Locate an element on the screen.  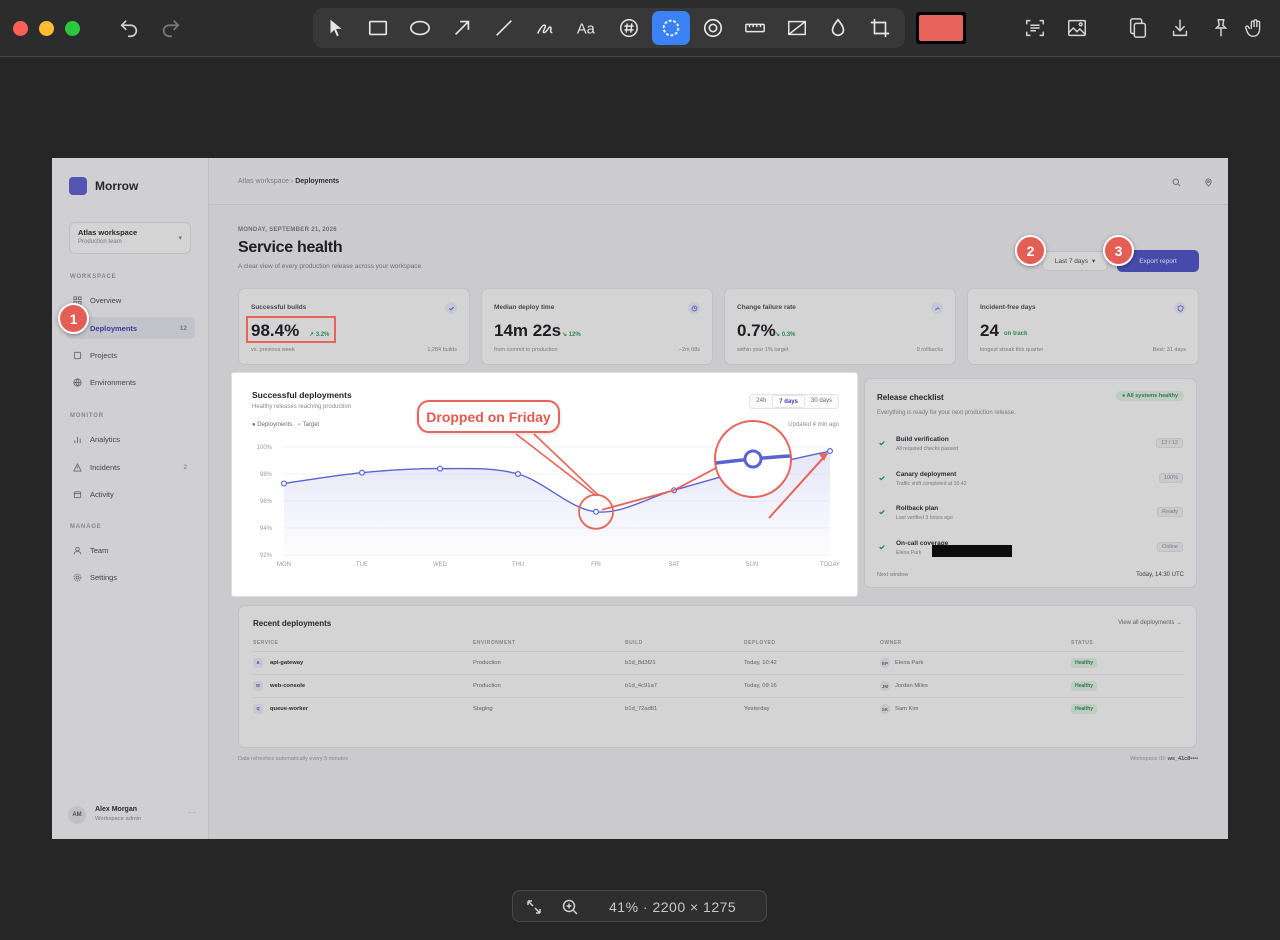
undo-icon is located at coordinates (129, 28).